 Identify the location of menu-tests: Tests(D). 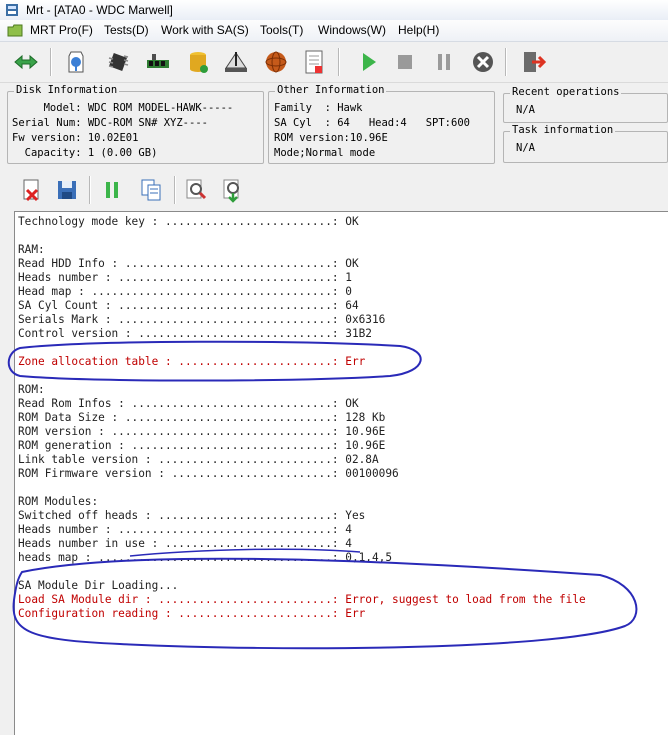
(126, 30).